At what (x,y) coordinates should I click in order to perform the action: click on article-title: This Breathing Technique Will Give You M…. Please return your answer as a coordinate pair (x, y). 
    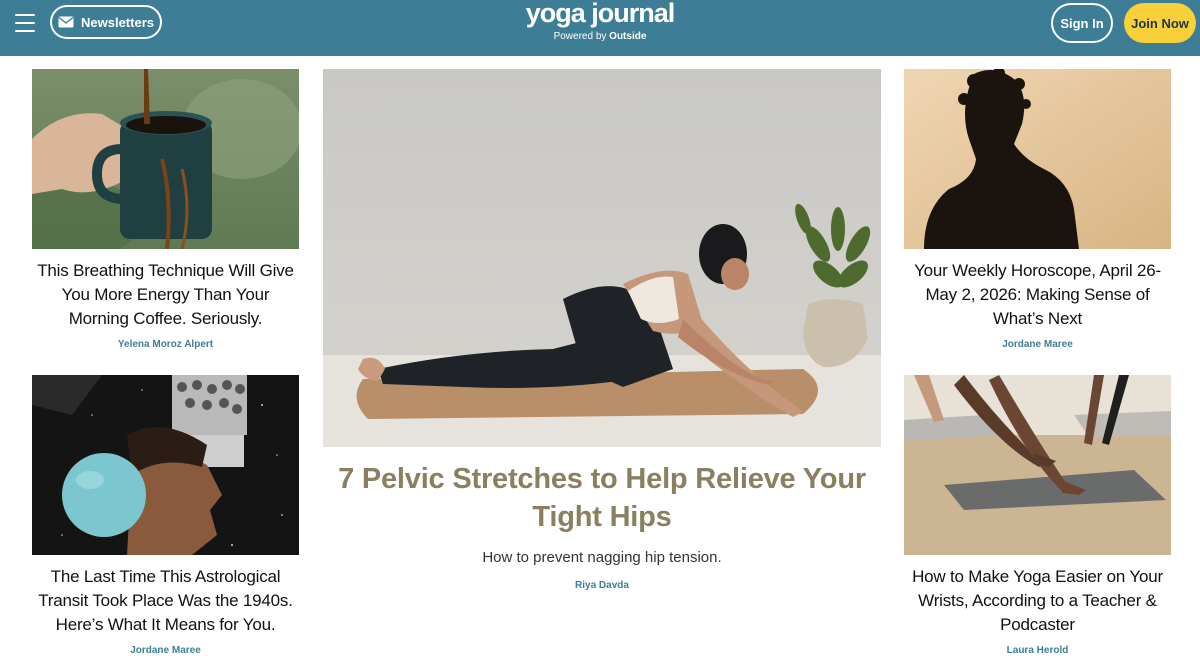
    Looking at the image, I should click on (165, 295).